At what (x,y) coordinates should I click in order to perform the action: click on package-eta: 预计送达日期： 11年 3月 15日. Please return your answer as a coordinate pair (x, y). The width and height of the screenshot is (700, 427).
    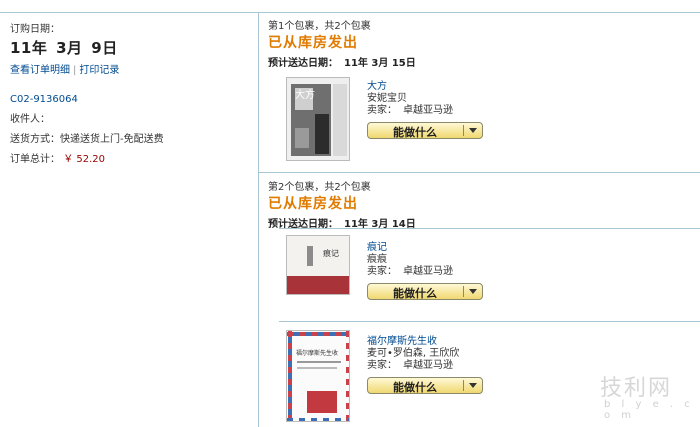
    Looking at the image, I should click on (342, 63).